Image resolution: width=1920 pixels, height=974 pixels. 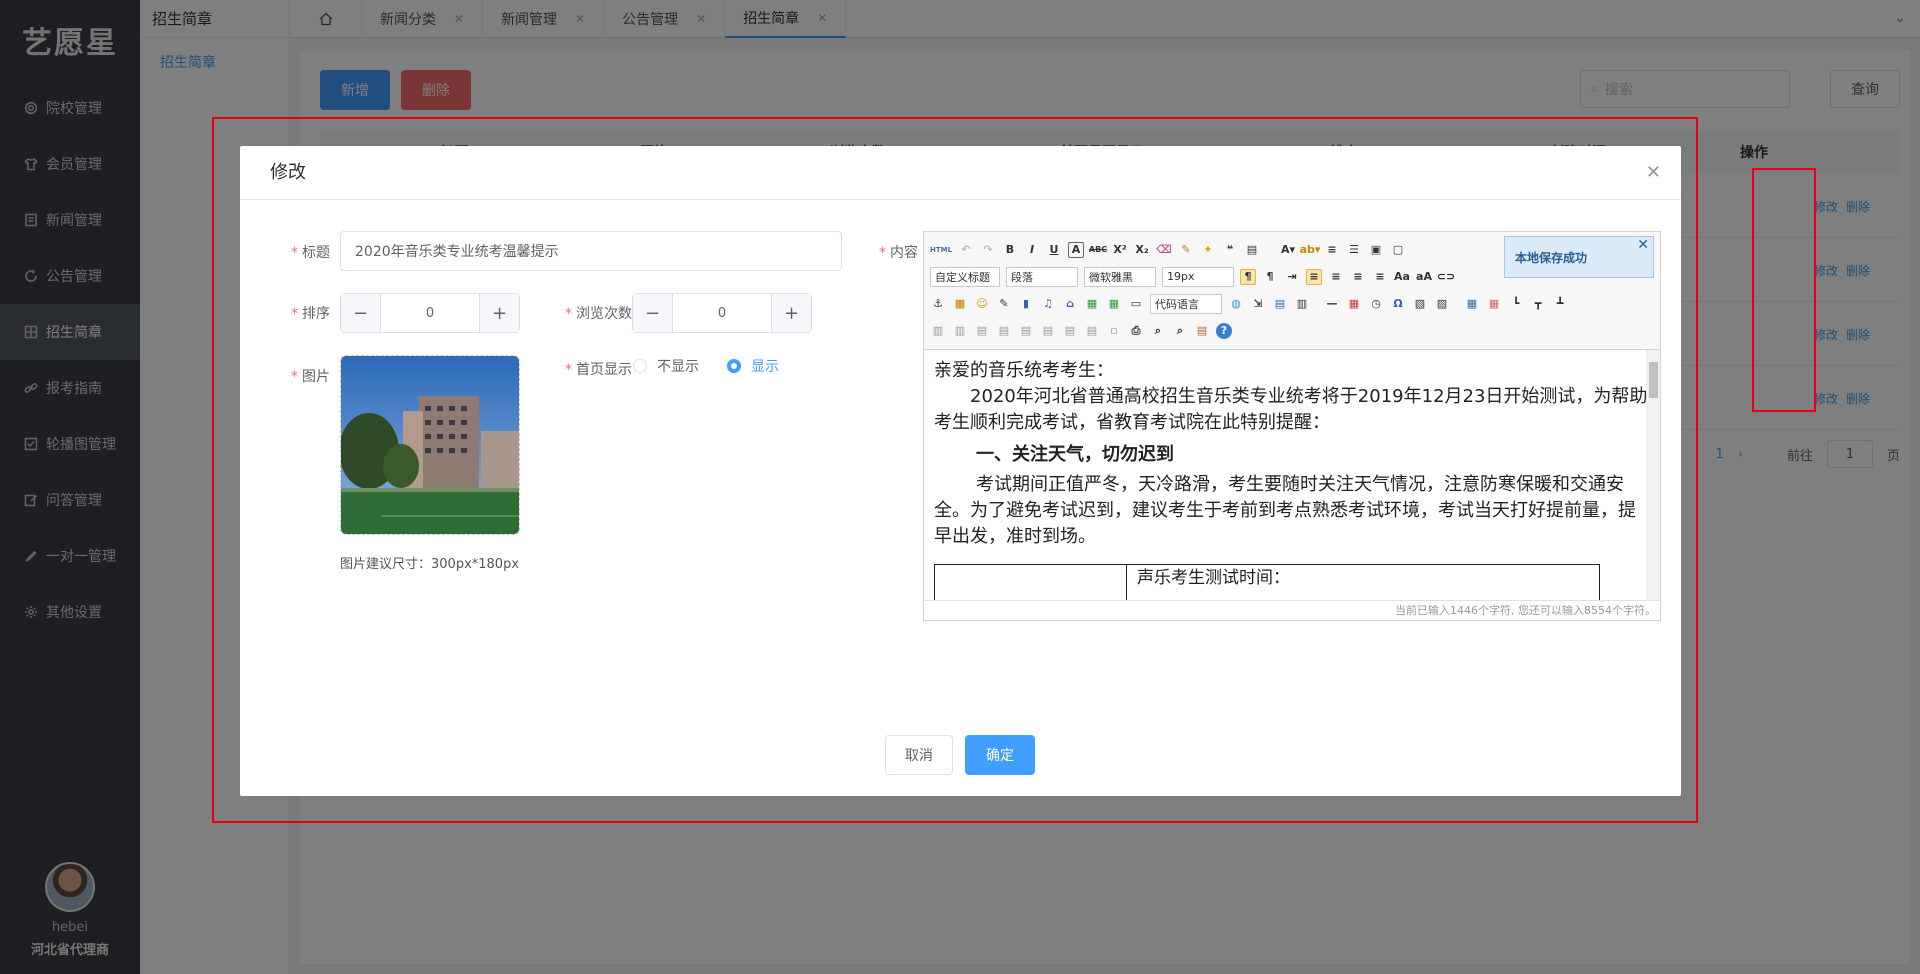 What do you see at coordinates (1258, 304) in the screenshot?
I see `pagebreak-icon: ⇲` at bounding box center [1258, 304].